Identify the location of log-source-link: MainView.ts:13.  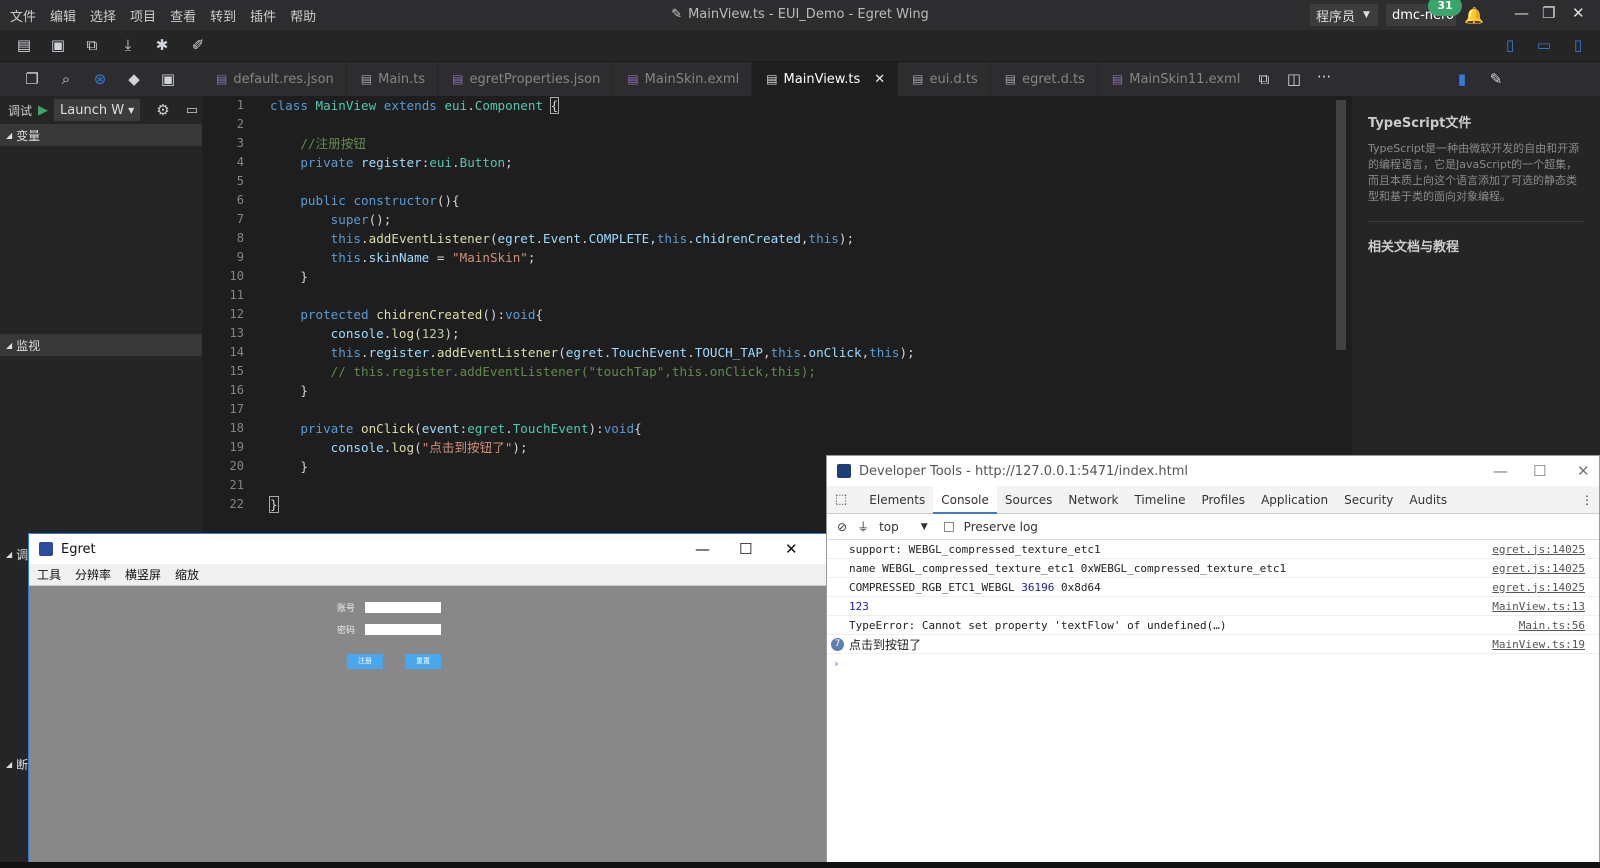
(1545, 606).